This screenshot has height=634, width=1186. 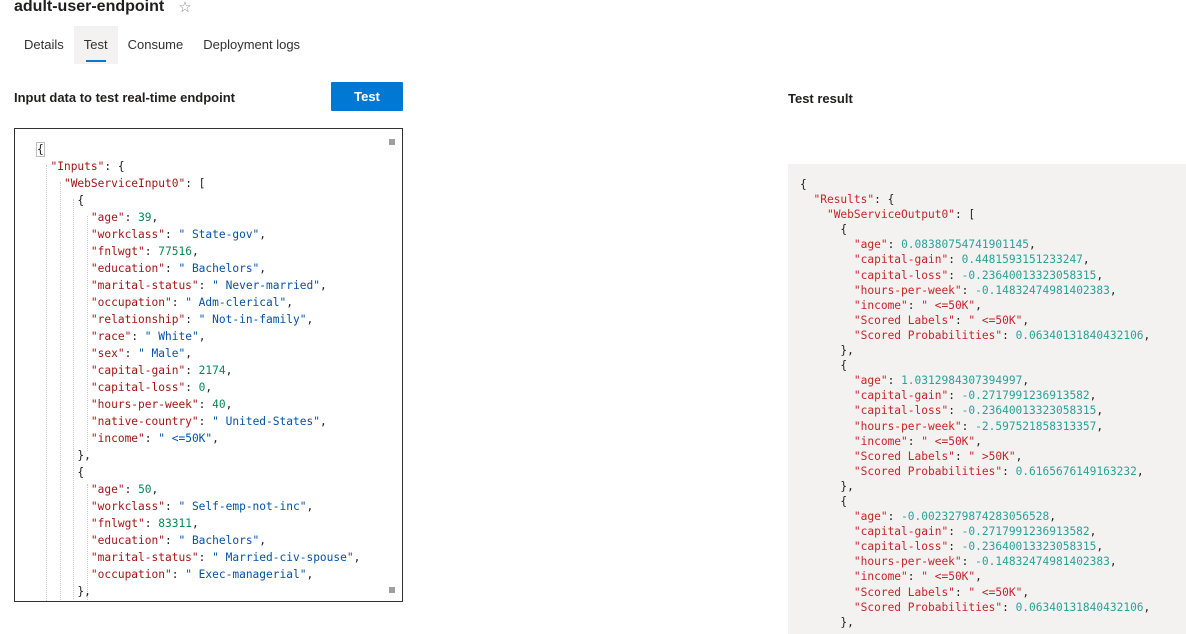 What do you see at coordinates (392, 366) in the screenshot?
I see `editor-scrollbar` at bounding box center [392, 366].